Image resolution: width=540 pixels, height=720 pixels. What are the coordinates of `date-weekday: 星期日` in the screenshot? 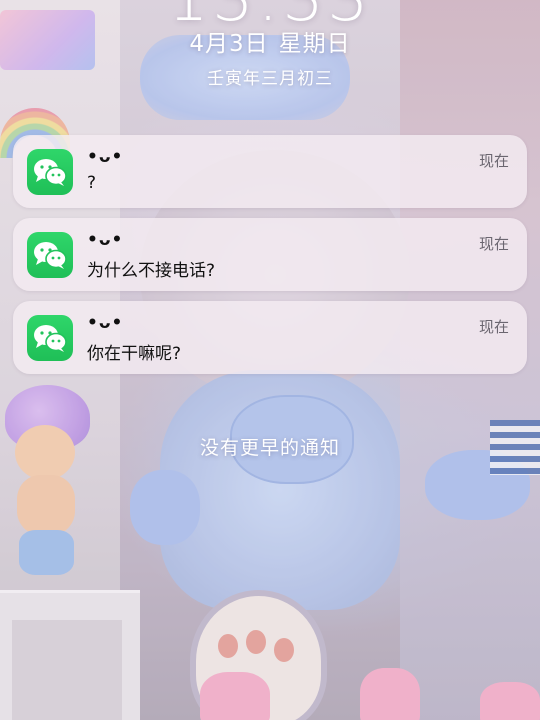 It's located at (314, 44).